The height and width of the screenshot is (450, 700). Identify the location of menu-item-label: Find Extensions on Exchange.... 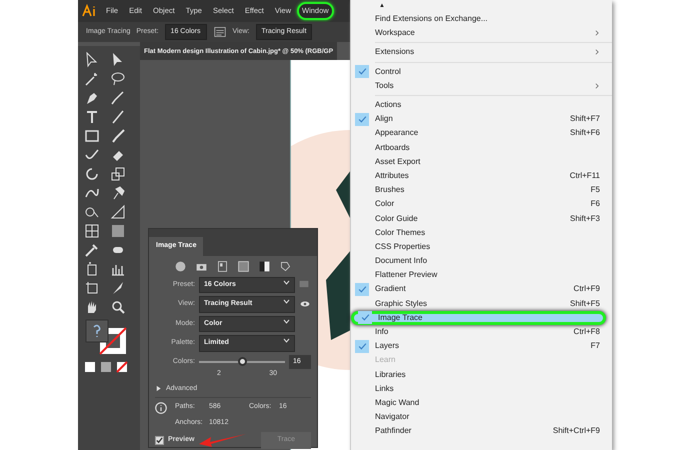
(432, 19).